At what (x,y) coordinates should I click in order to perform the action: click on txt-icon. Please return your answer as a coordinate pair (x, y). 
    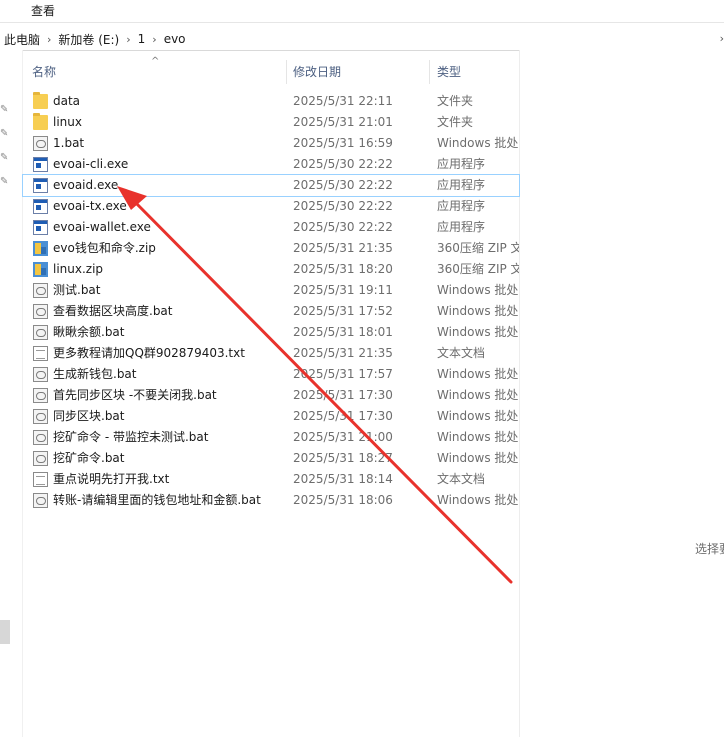
    Looking at the image, I should click on (40, 353).